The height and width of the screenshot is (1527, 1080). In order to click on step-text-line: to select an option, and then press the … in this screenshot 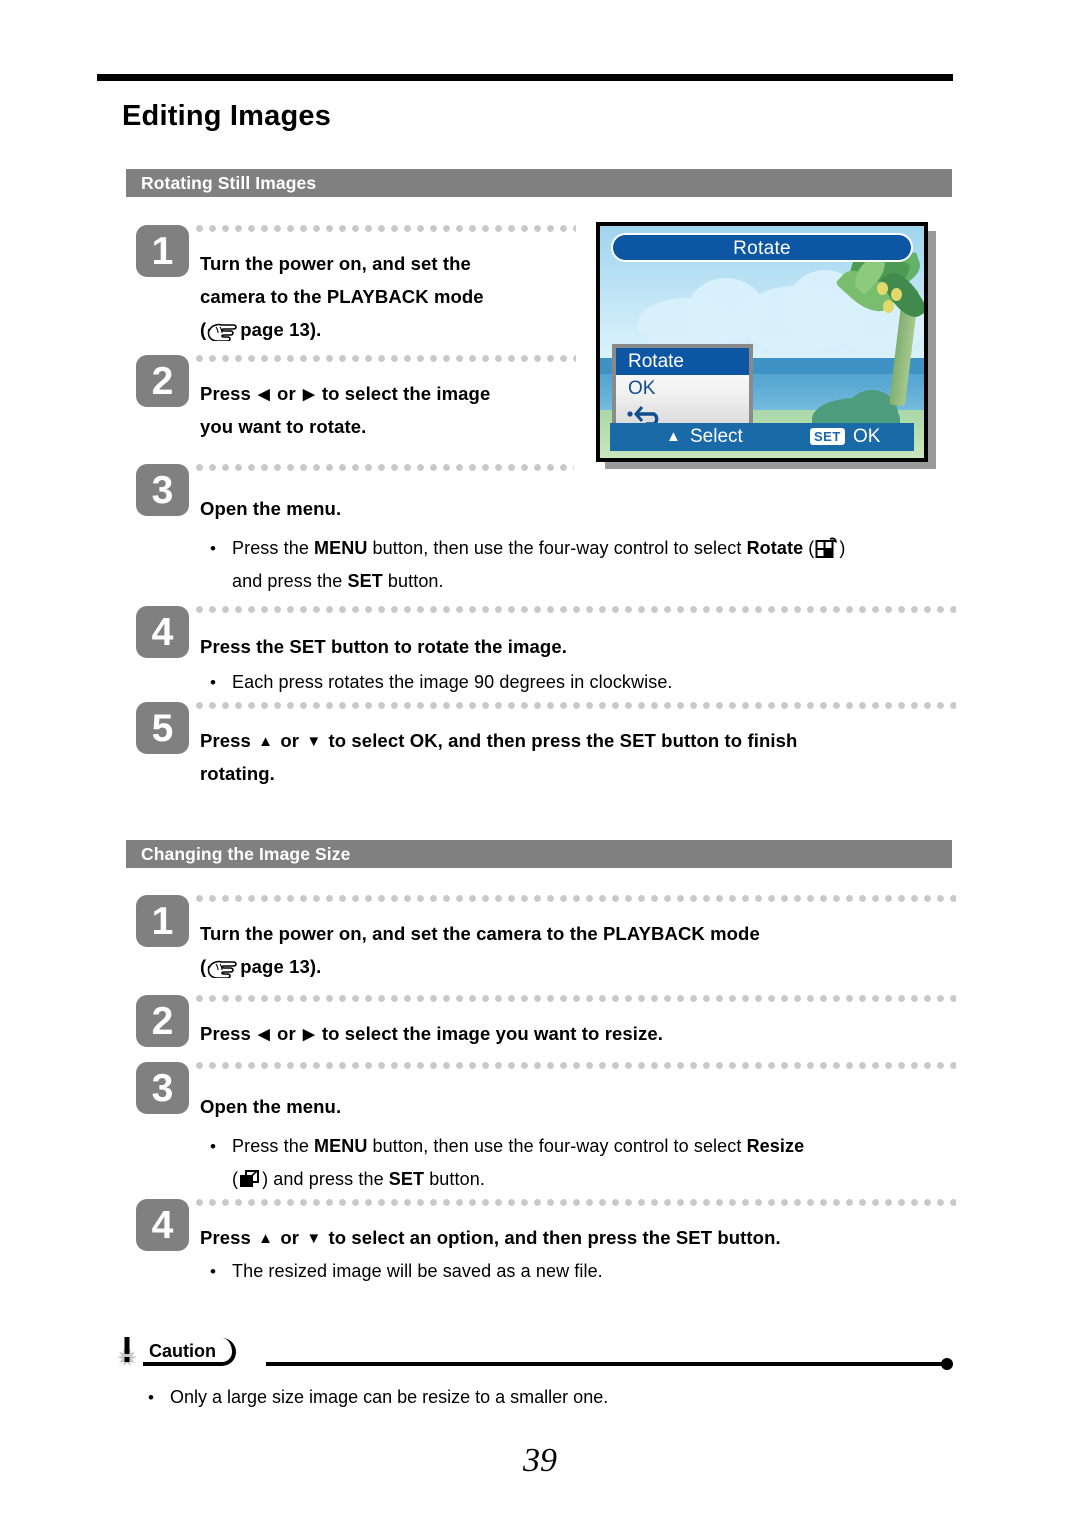, I will do `click(554, 1237)`.